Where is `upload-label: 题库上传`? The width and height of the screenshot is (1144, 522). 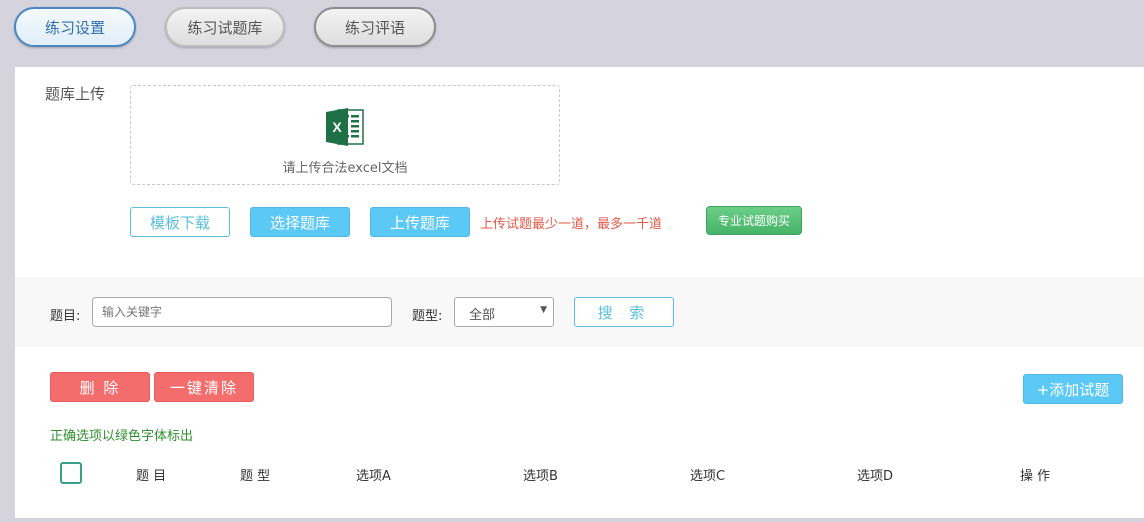 upload-label: 题库上传 is located at coordinates (75, 94).